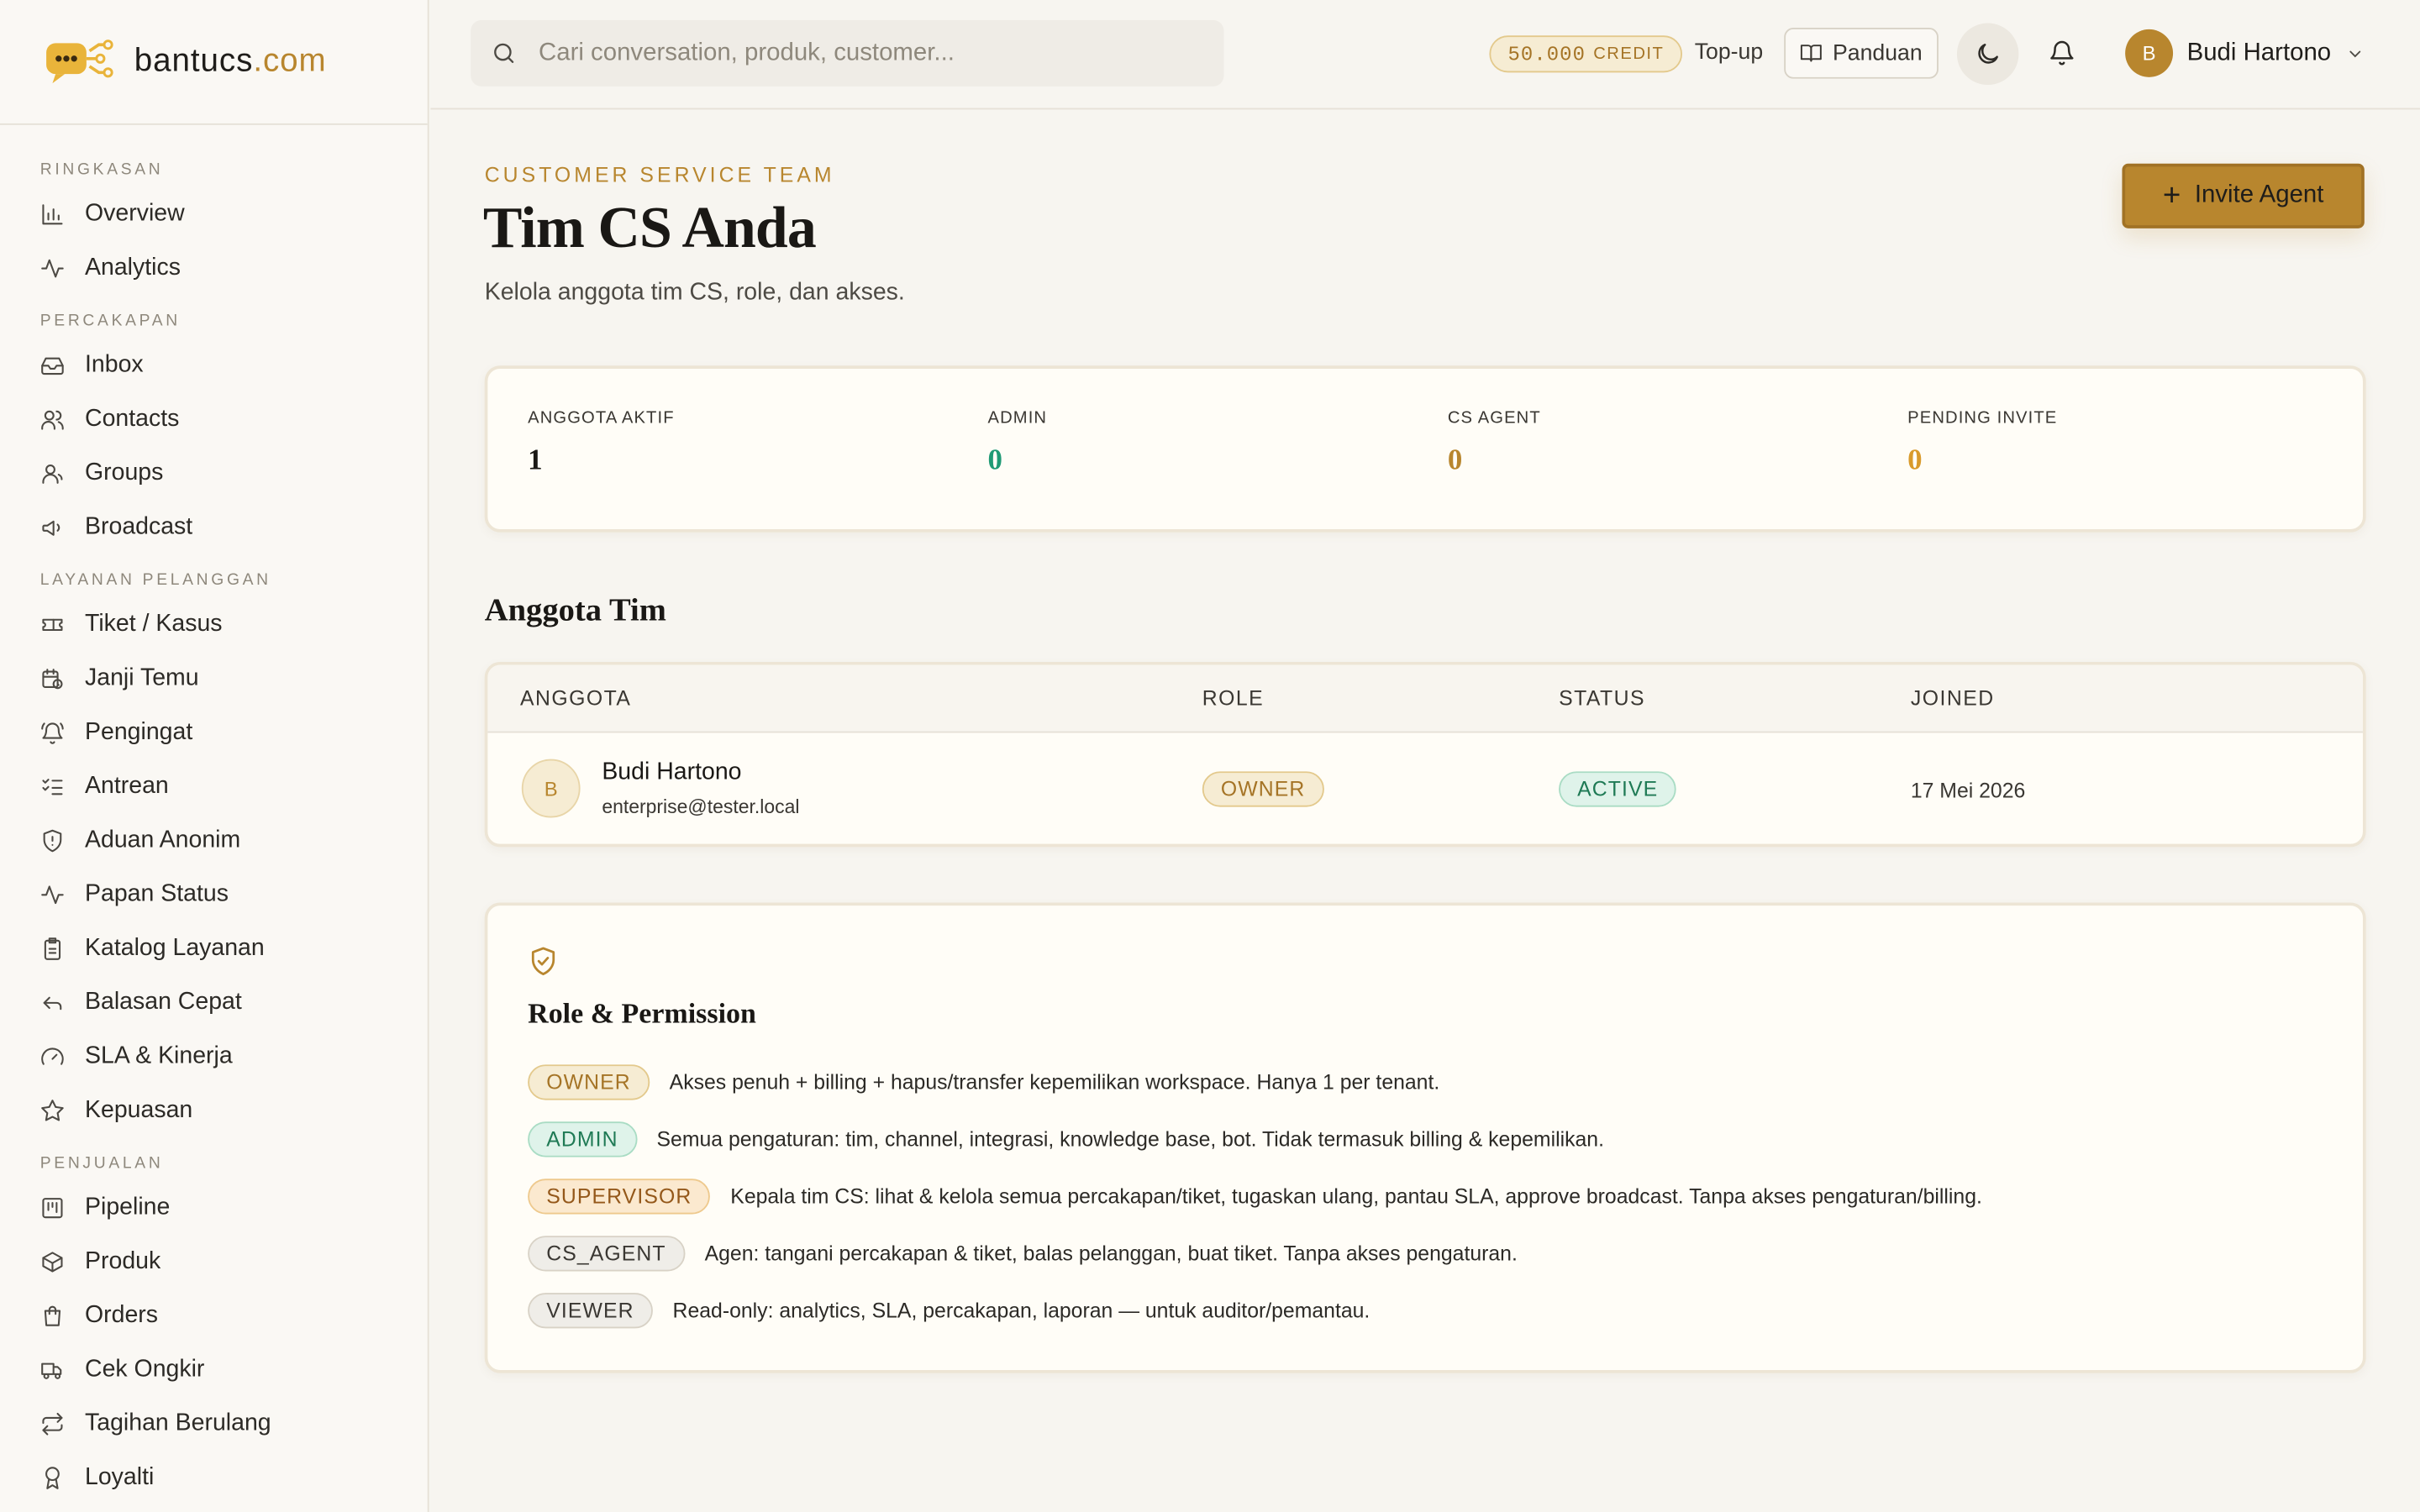  Describe the element at coordinates (52, 365) in the screenshot. I see `inbox-icon` at that location.